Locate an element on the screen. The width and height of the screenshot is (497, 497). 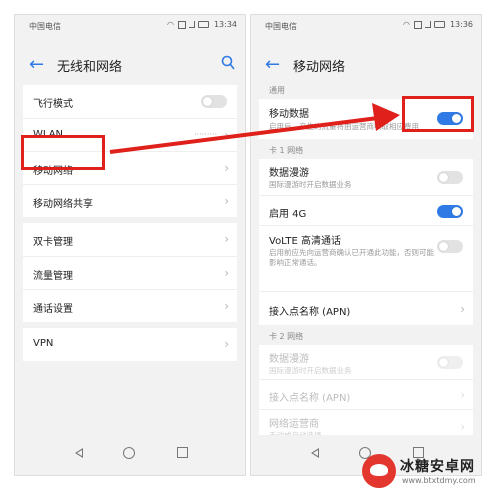
watermark-logo-icon is located at coordinates (379, 471).